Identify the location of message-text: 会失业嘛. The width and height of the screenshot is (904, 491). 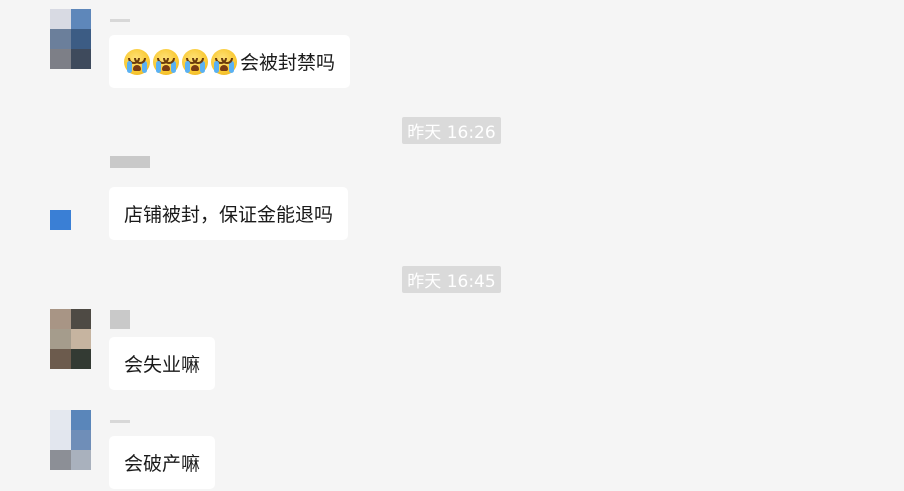
(162, 365).